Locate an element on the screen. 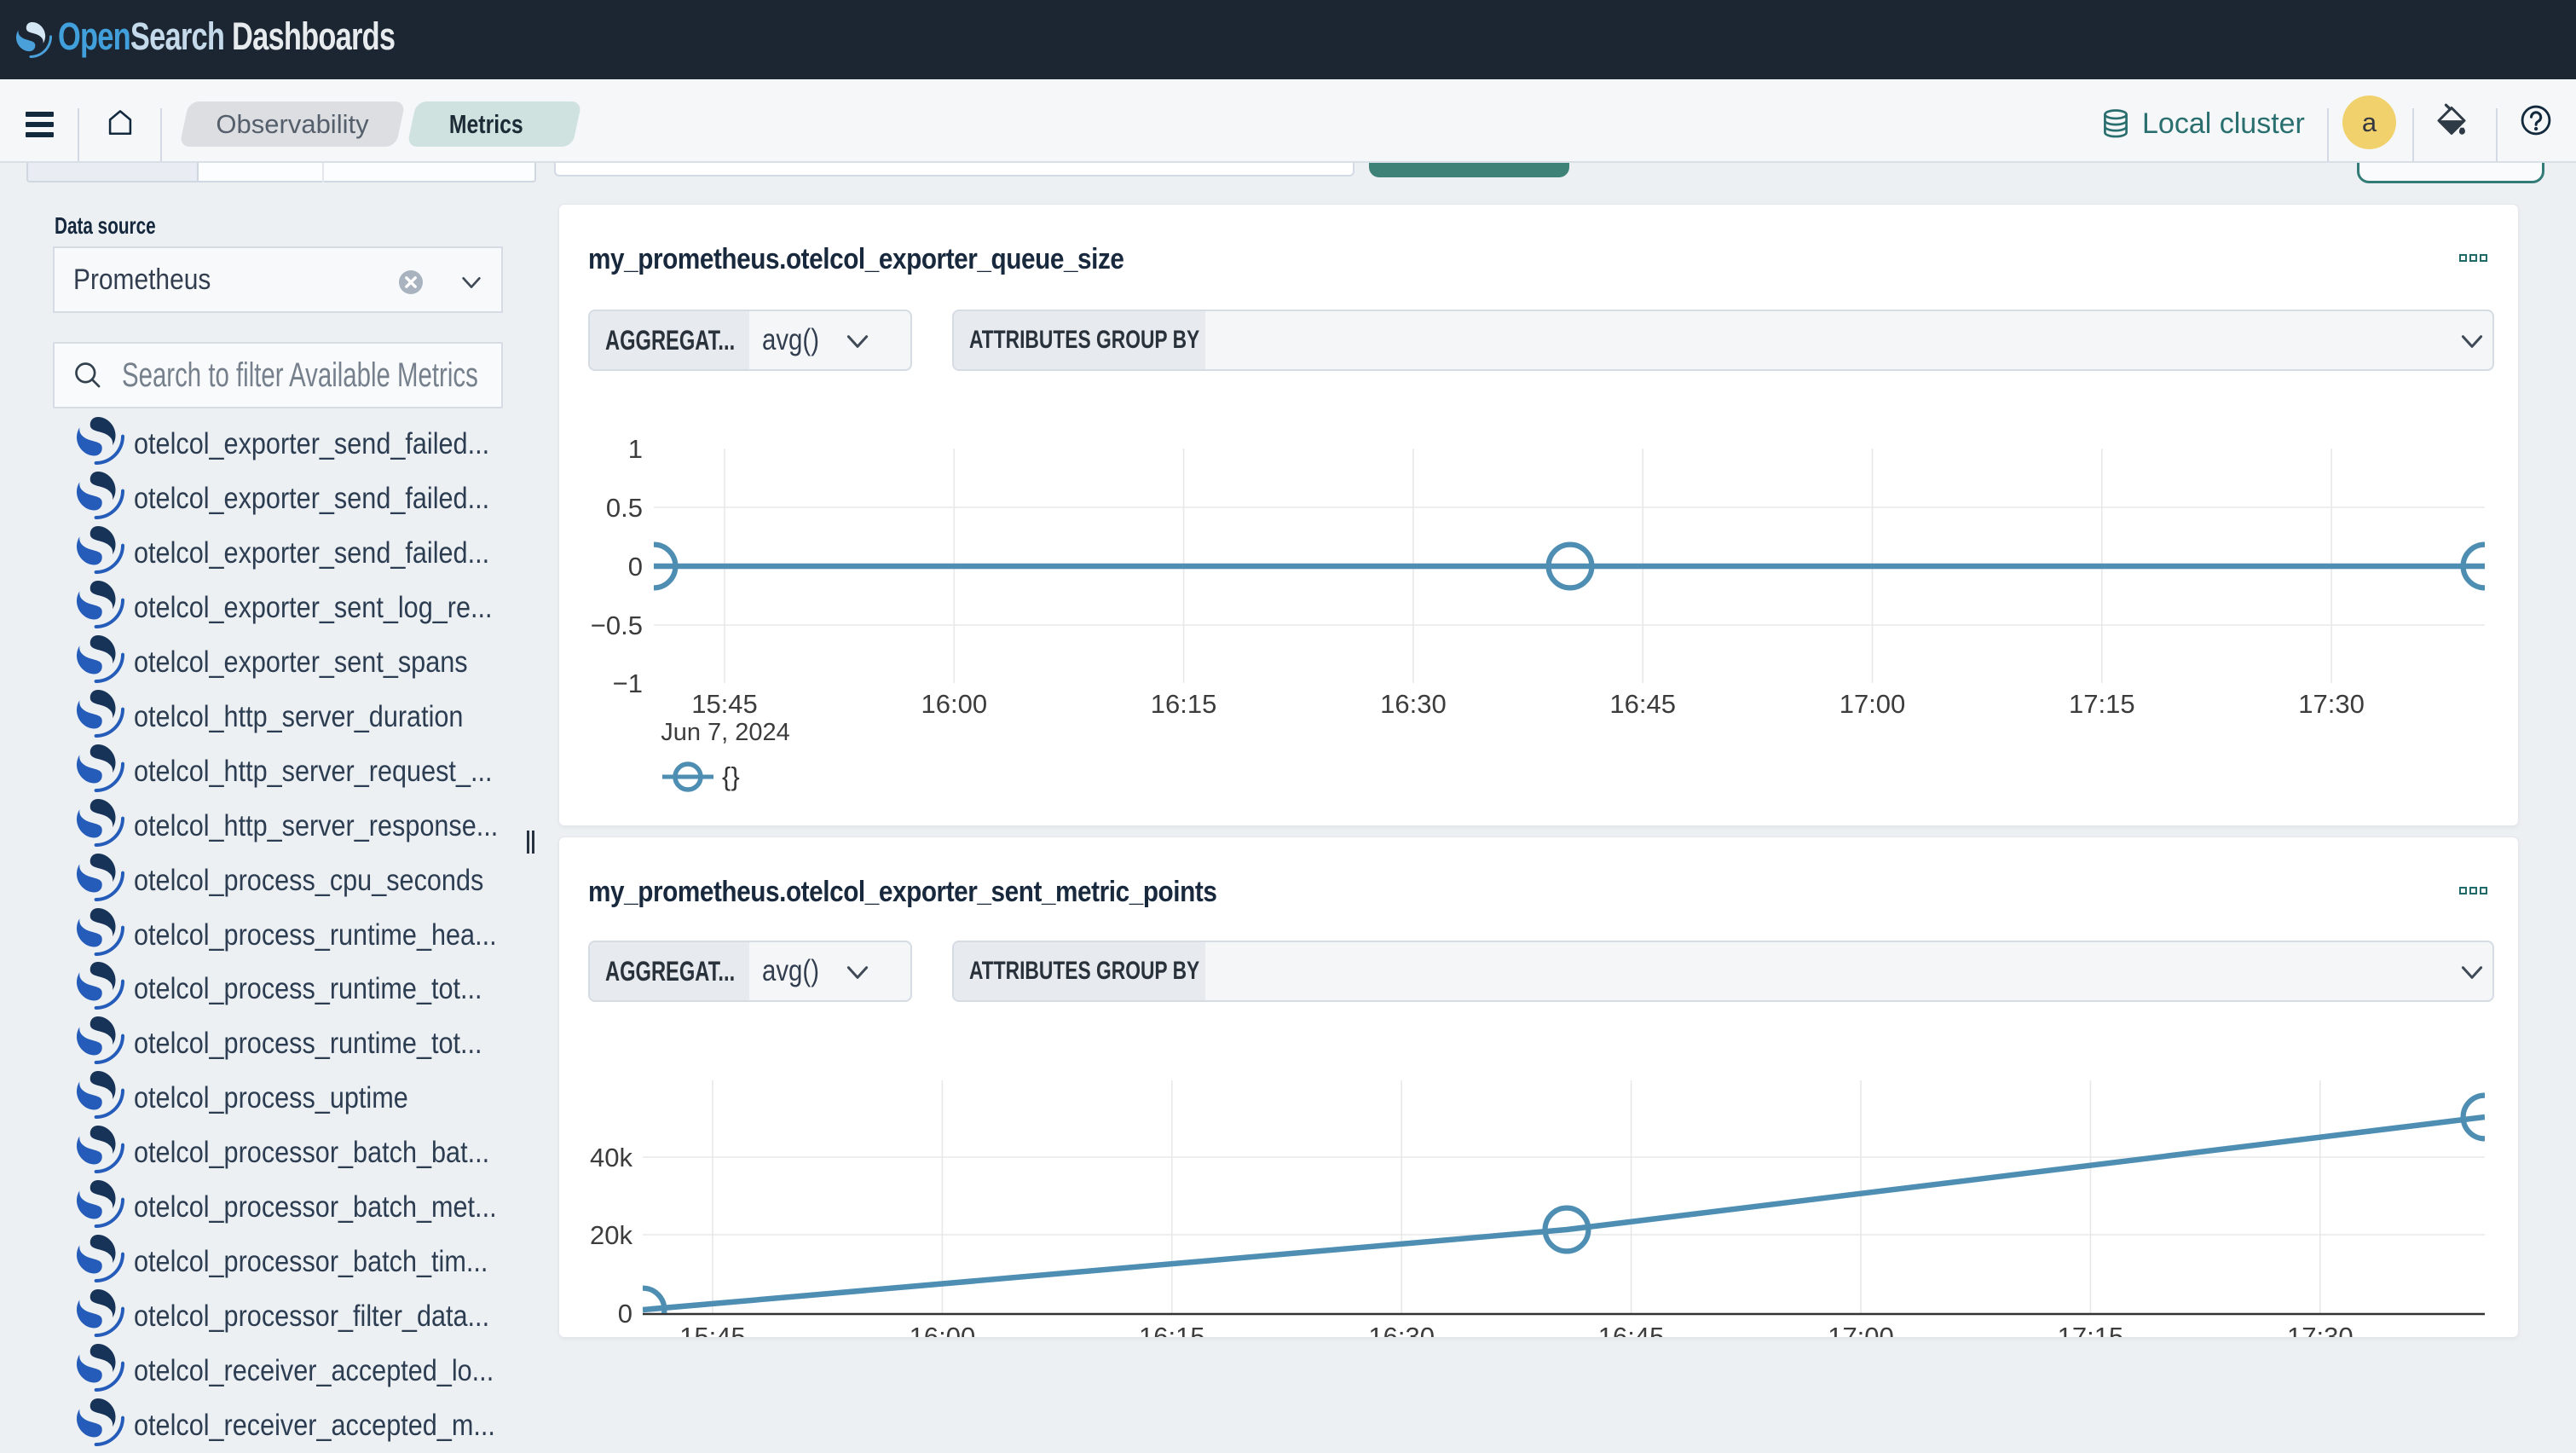  svg-text: Jun 7, 2024 is located at coordinates (725, 732).